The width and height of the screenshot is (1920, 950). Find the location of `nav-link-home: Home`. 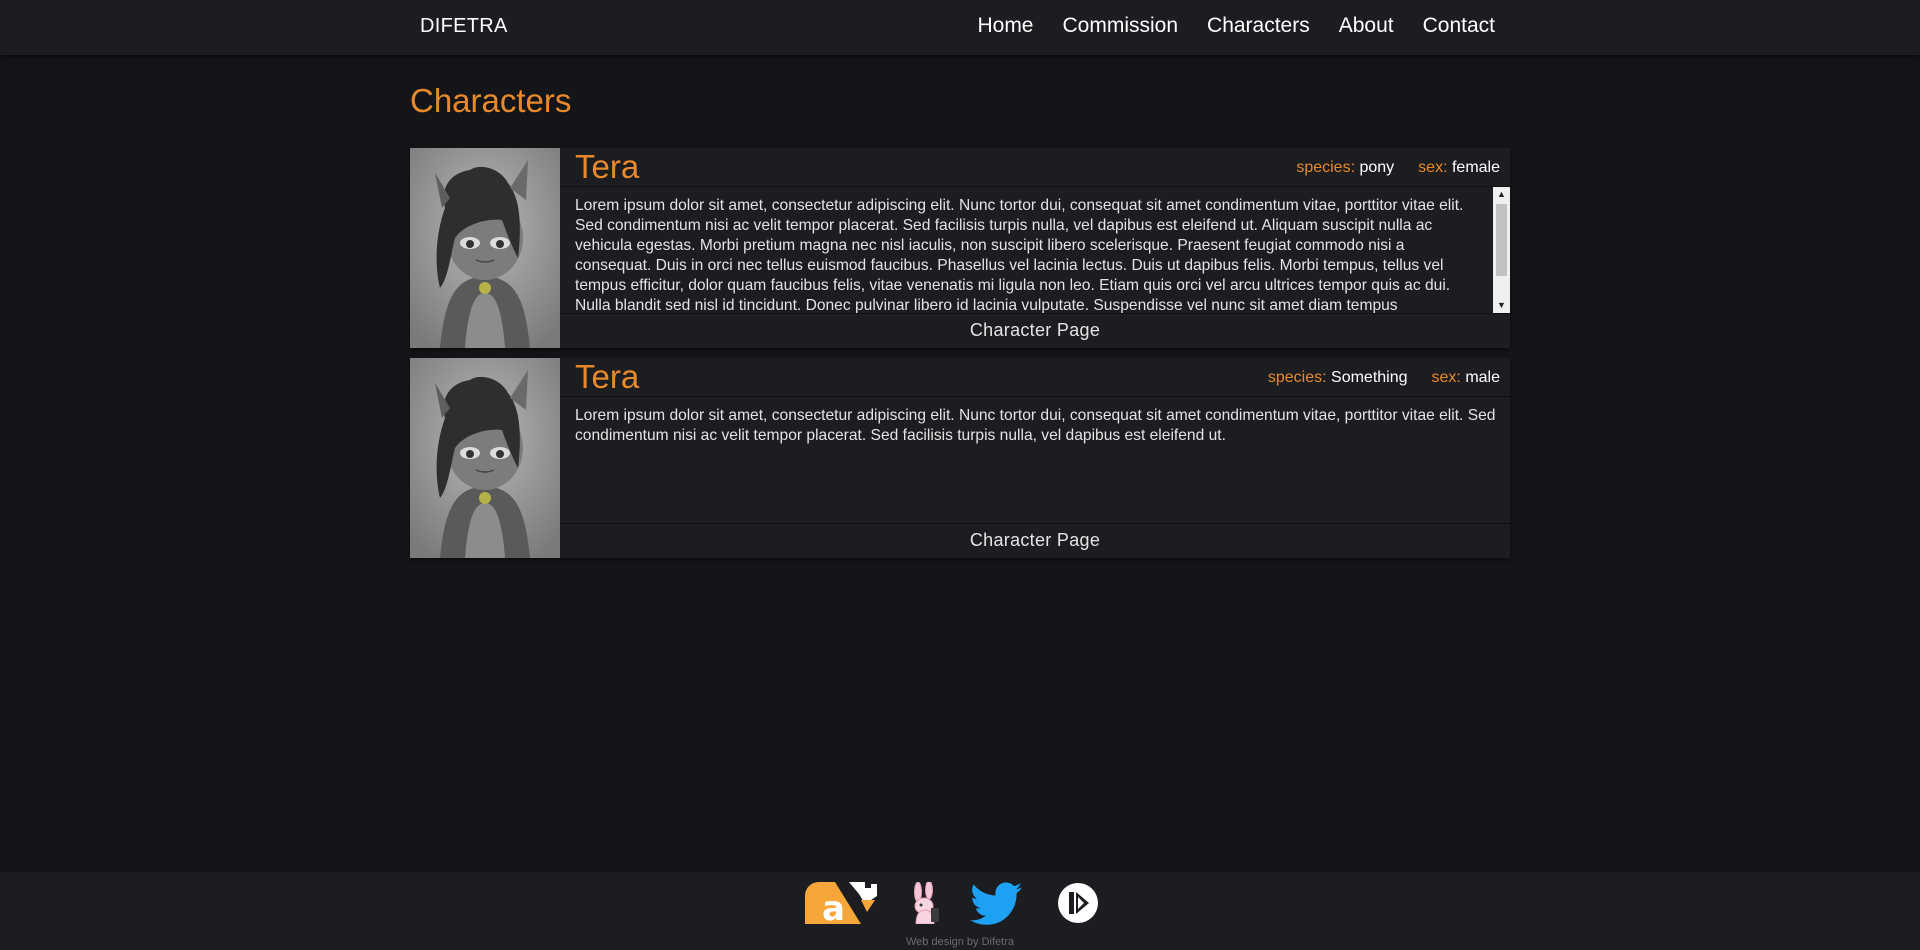

nav-link-home: Home is located at coordinates (1005, 26).